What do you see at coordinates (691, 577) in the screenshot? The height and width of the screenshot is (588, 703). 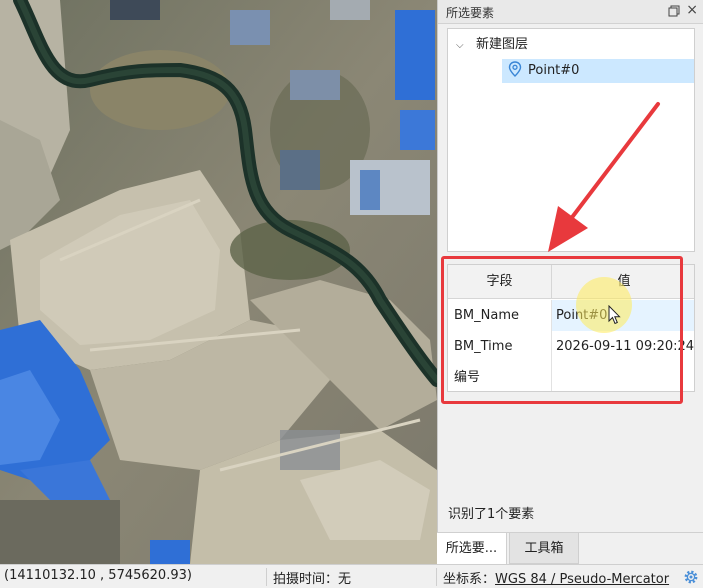 I see `gear-icon` at bounding box center [691, 577].